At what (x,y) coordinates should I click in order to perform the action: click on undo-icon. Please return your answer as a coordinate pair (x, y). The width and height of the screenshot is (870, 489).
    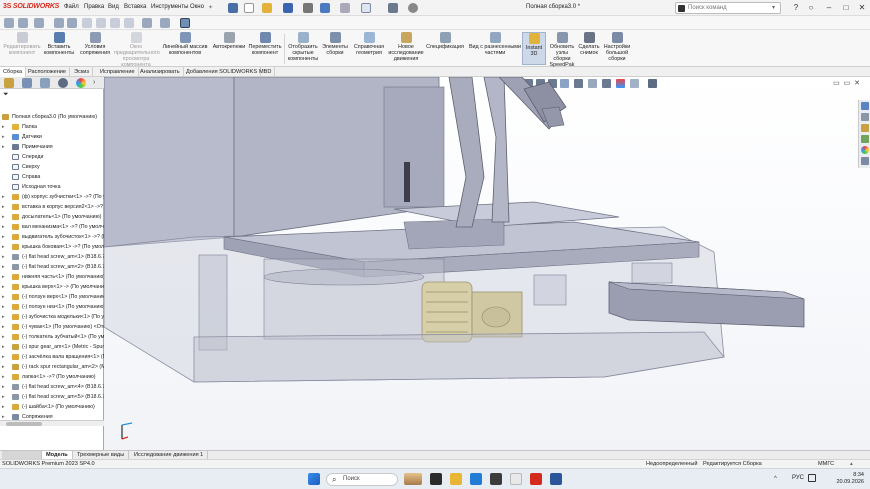
    Looking at the image, I should click on (325, 8).